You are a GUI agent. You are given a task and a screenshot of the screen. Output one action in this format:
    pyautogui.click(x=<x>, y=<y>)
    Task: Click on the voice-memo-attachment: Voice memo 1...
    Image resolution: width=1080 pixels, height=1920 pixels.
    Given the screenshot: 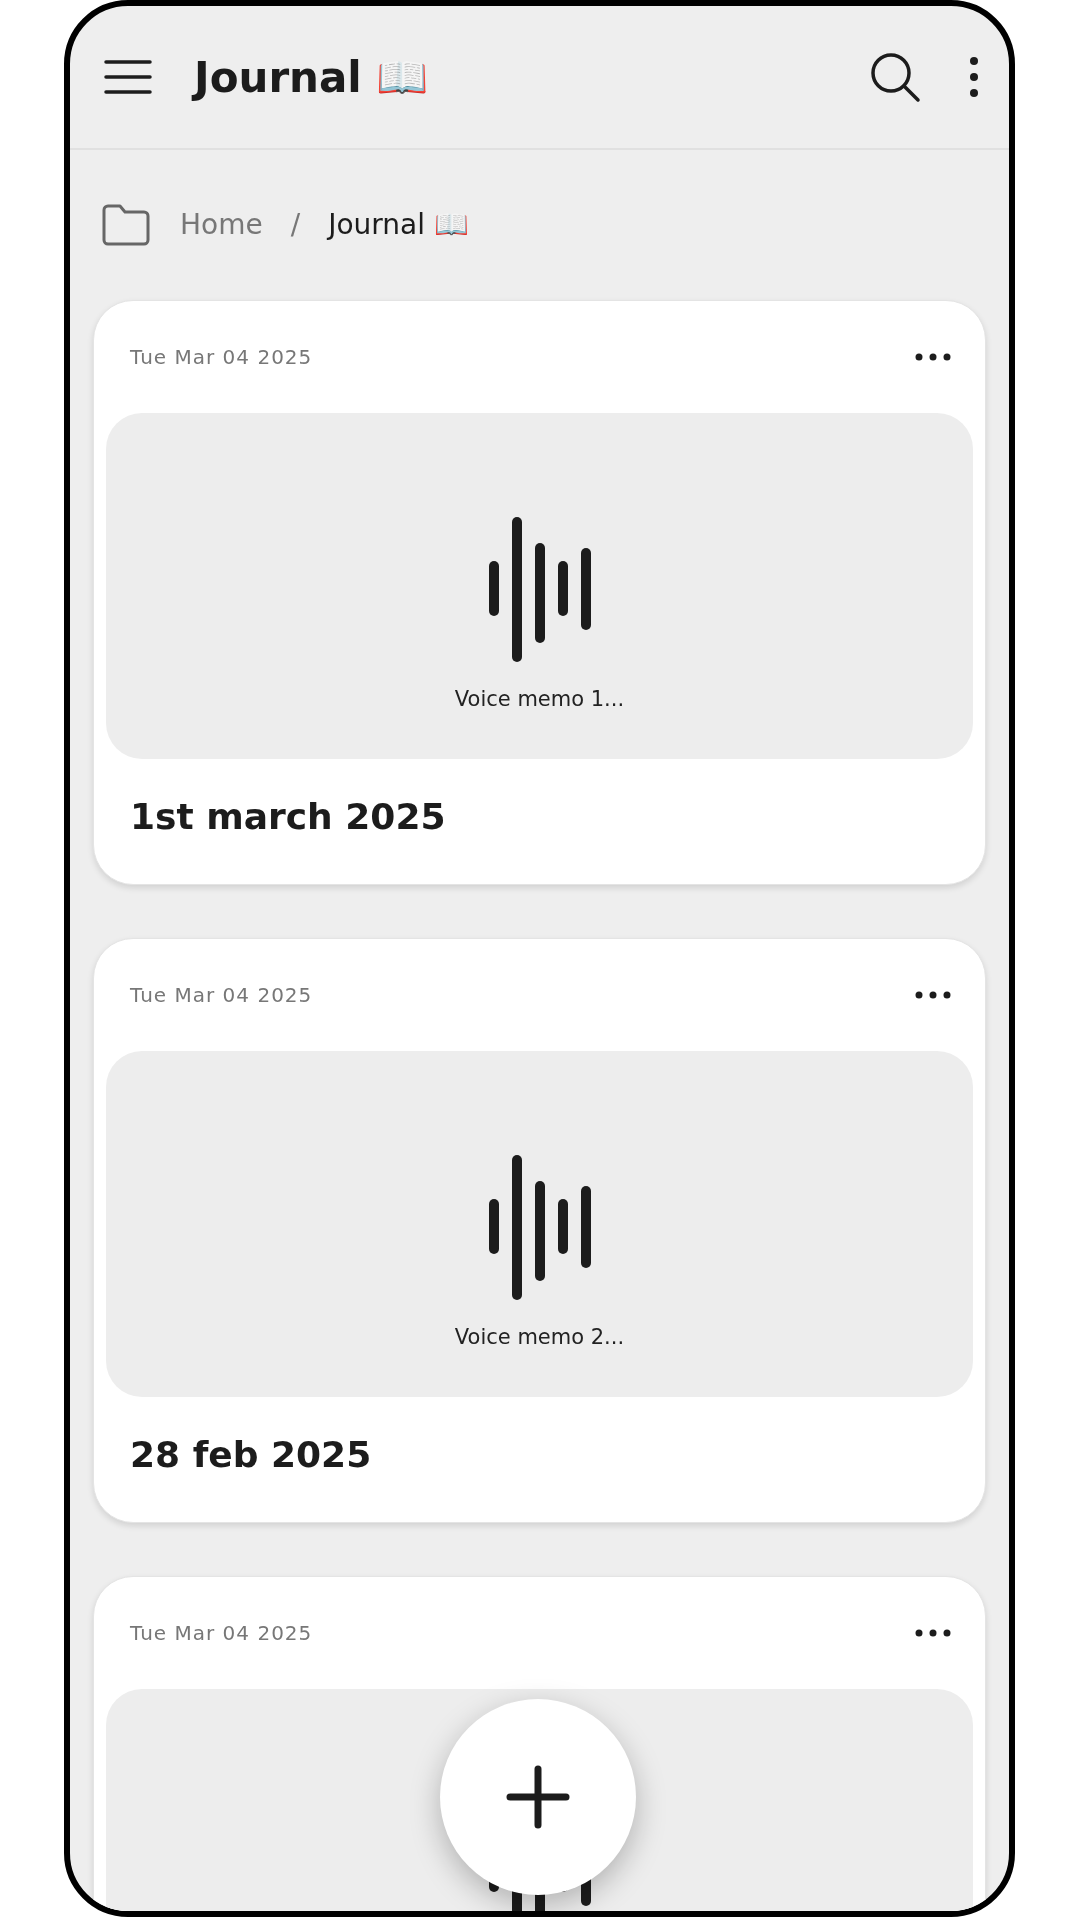 What is the action you would take?
    pyautogui.click(x=539, y=586)
    